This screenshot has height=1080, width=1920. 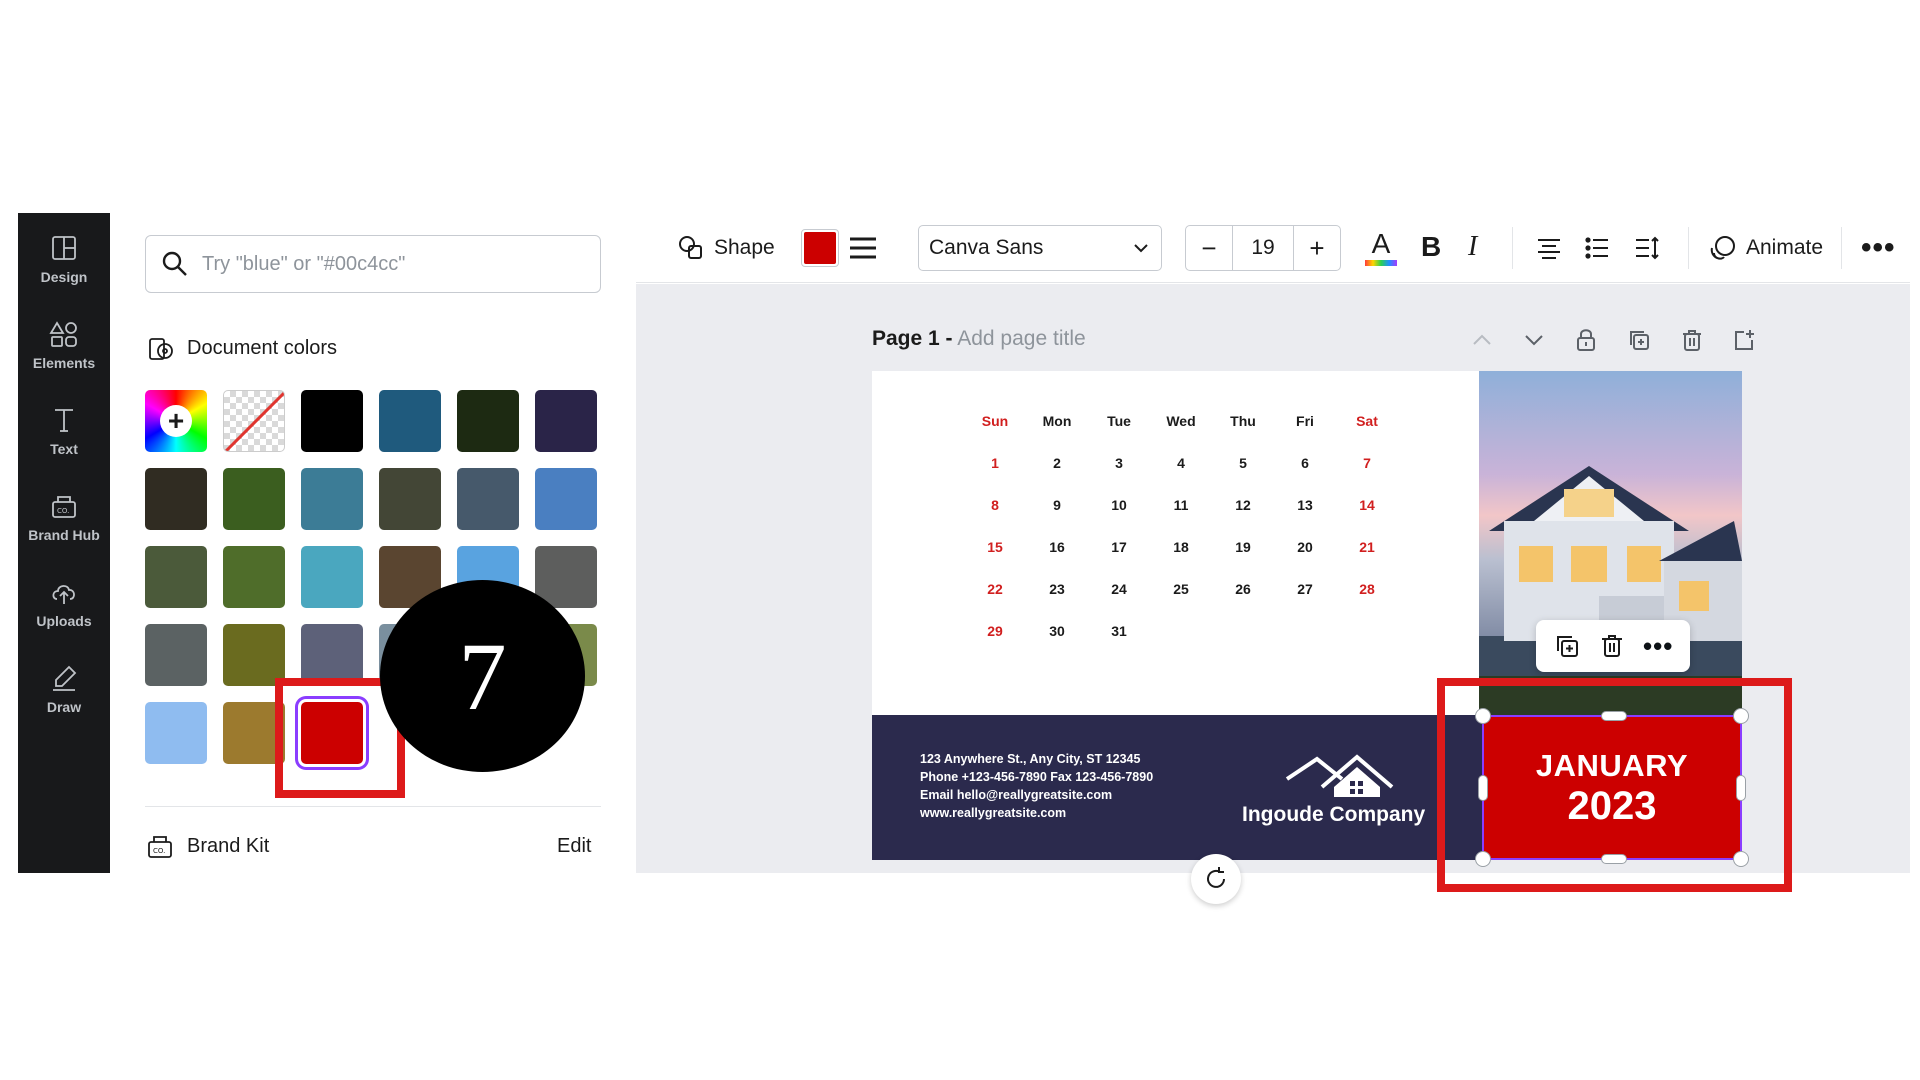 I want to click on calendar-day: 19, so click(x=1243, y=547).